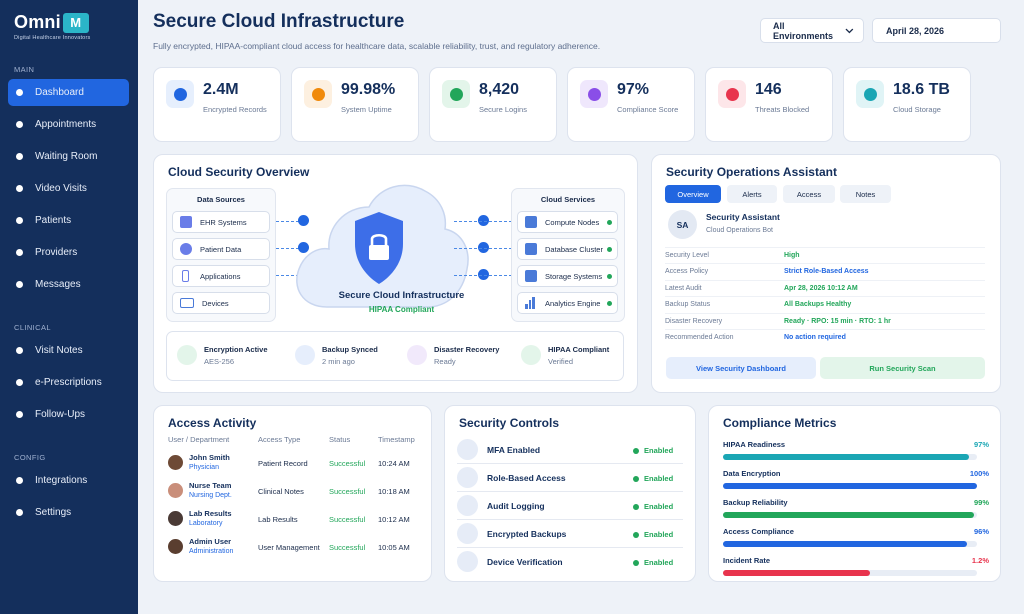 Image resolution: width=1024 pixels, height=614 pixels. What do you see at coordinates (732, 94) in the screenshot?
I see `threat-icon` at bounding box center [732, 94].